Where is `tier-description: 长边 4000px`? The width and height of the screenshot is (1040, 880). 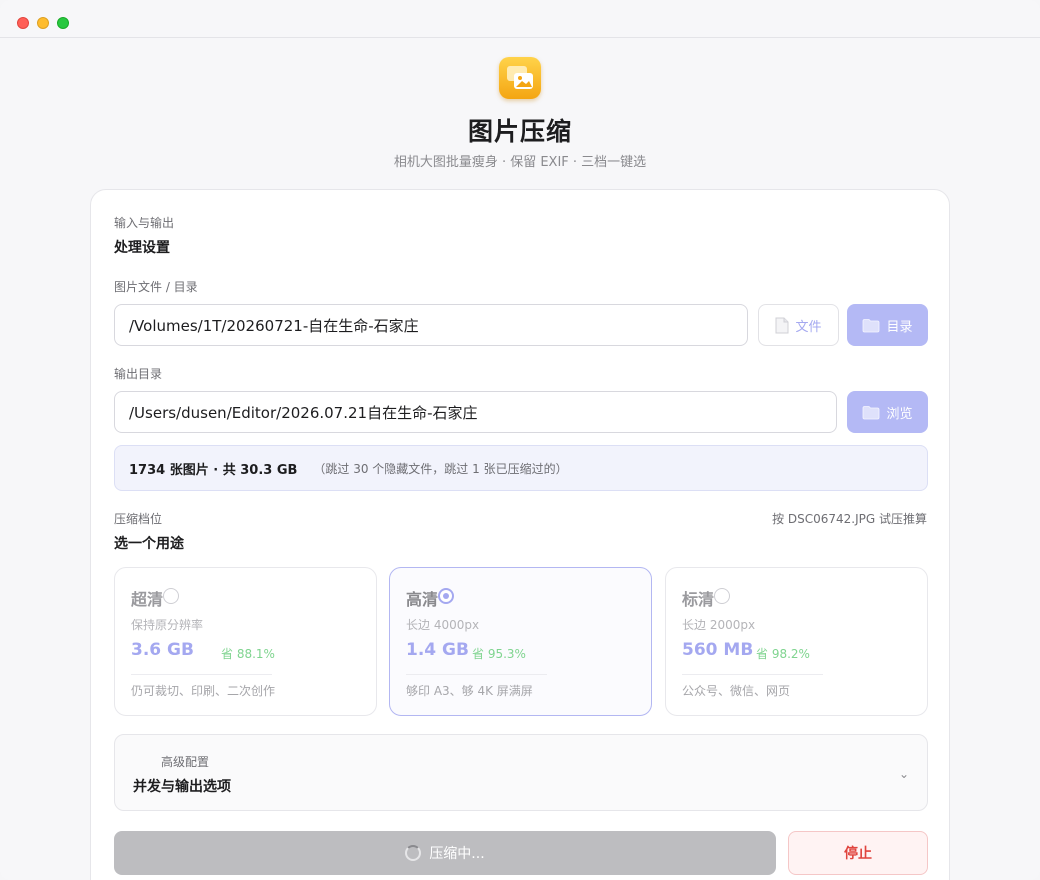 tier-description: 长边 4000px is located at coordinates (443, 625).